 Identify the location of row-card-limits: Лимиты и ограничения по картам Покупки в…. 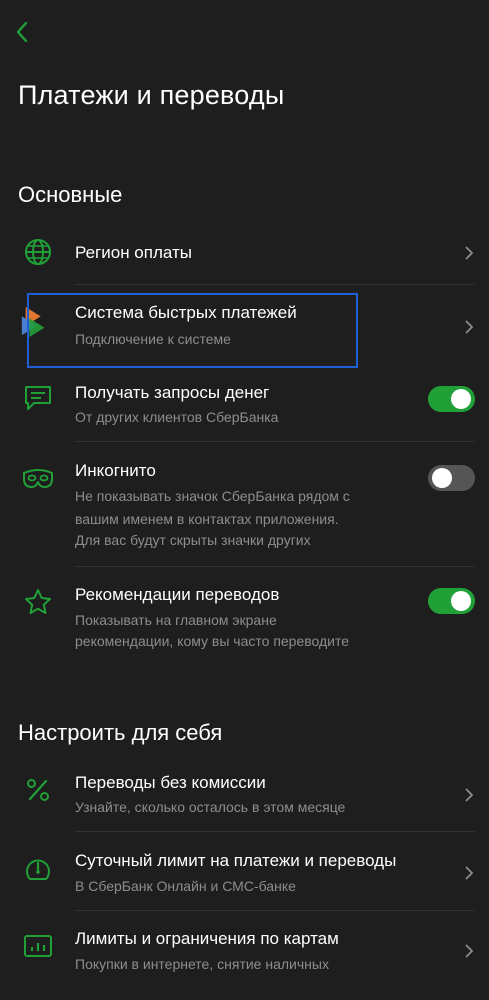
(244, 952).